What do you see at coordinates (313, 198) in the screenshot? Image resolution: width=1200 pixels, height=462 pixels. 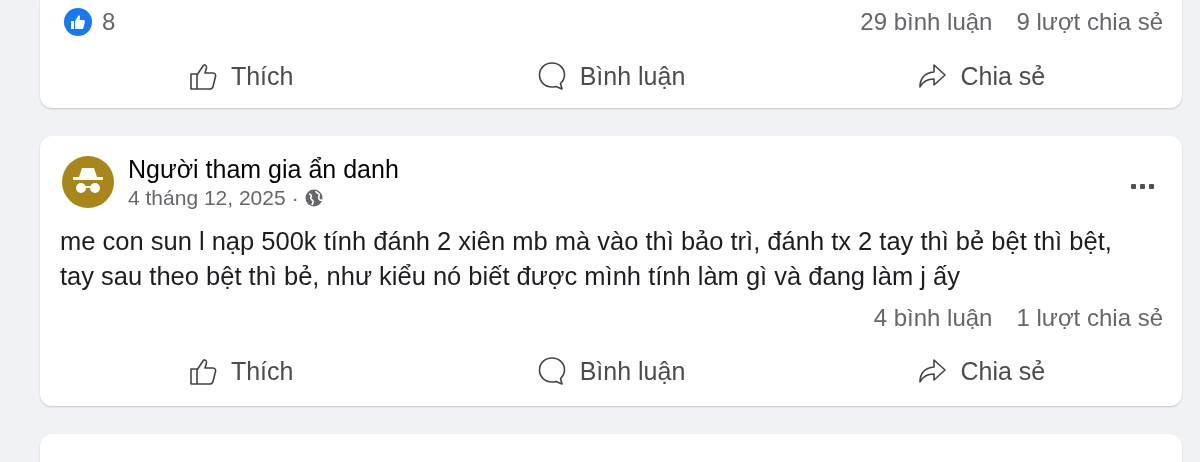 I see `globe-icon` at bounding box center [313, 198].